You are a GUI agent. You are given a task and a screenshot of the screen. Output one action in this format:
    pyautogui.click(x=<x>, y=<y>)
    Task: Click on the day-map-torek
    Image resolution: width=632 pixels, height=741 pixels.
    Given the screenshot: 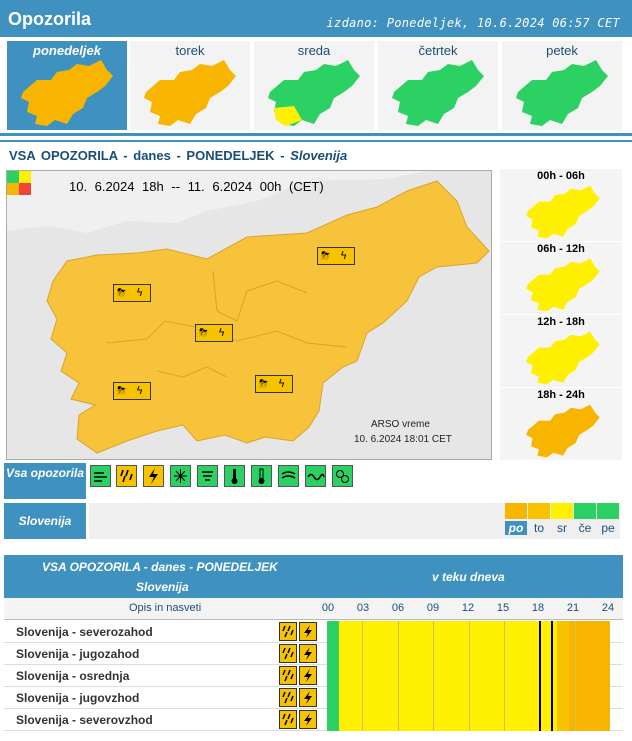 What is the action you would take?
    pyautogui.click(x=190, y=93)
    